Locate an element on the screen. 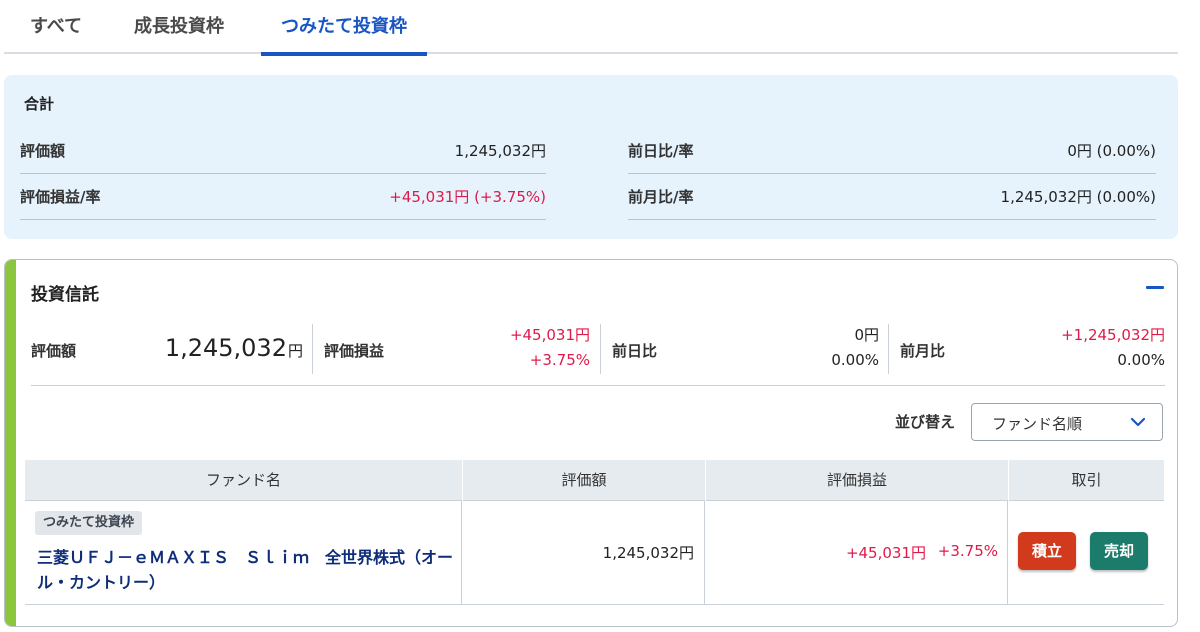  summary-prev-month-value: 1,245,032円 (0.00%) is located at coordinates (1078, 197).